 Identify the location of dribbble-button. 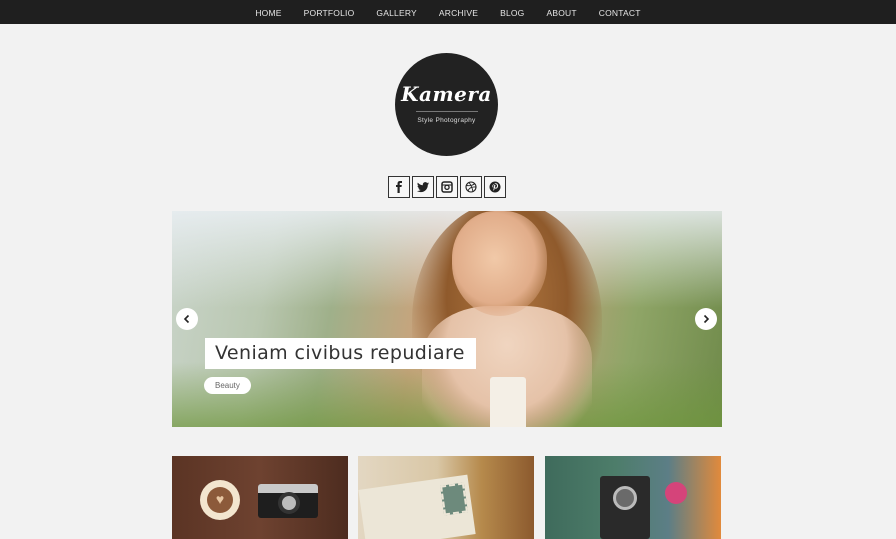
(471, 187).